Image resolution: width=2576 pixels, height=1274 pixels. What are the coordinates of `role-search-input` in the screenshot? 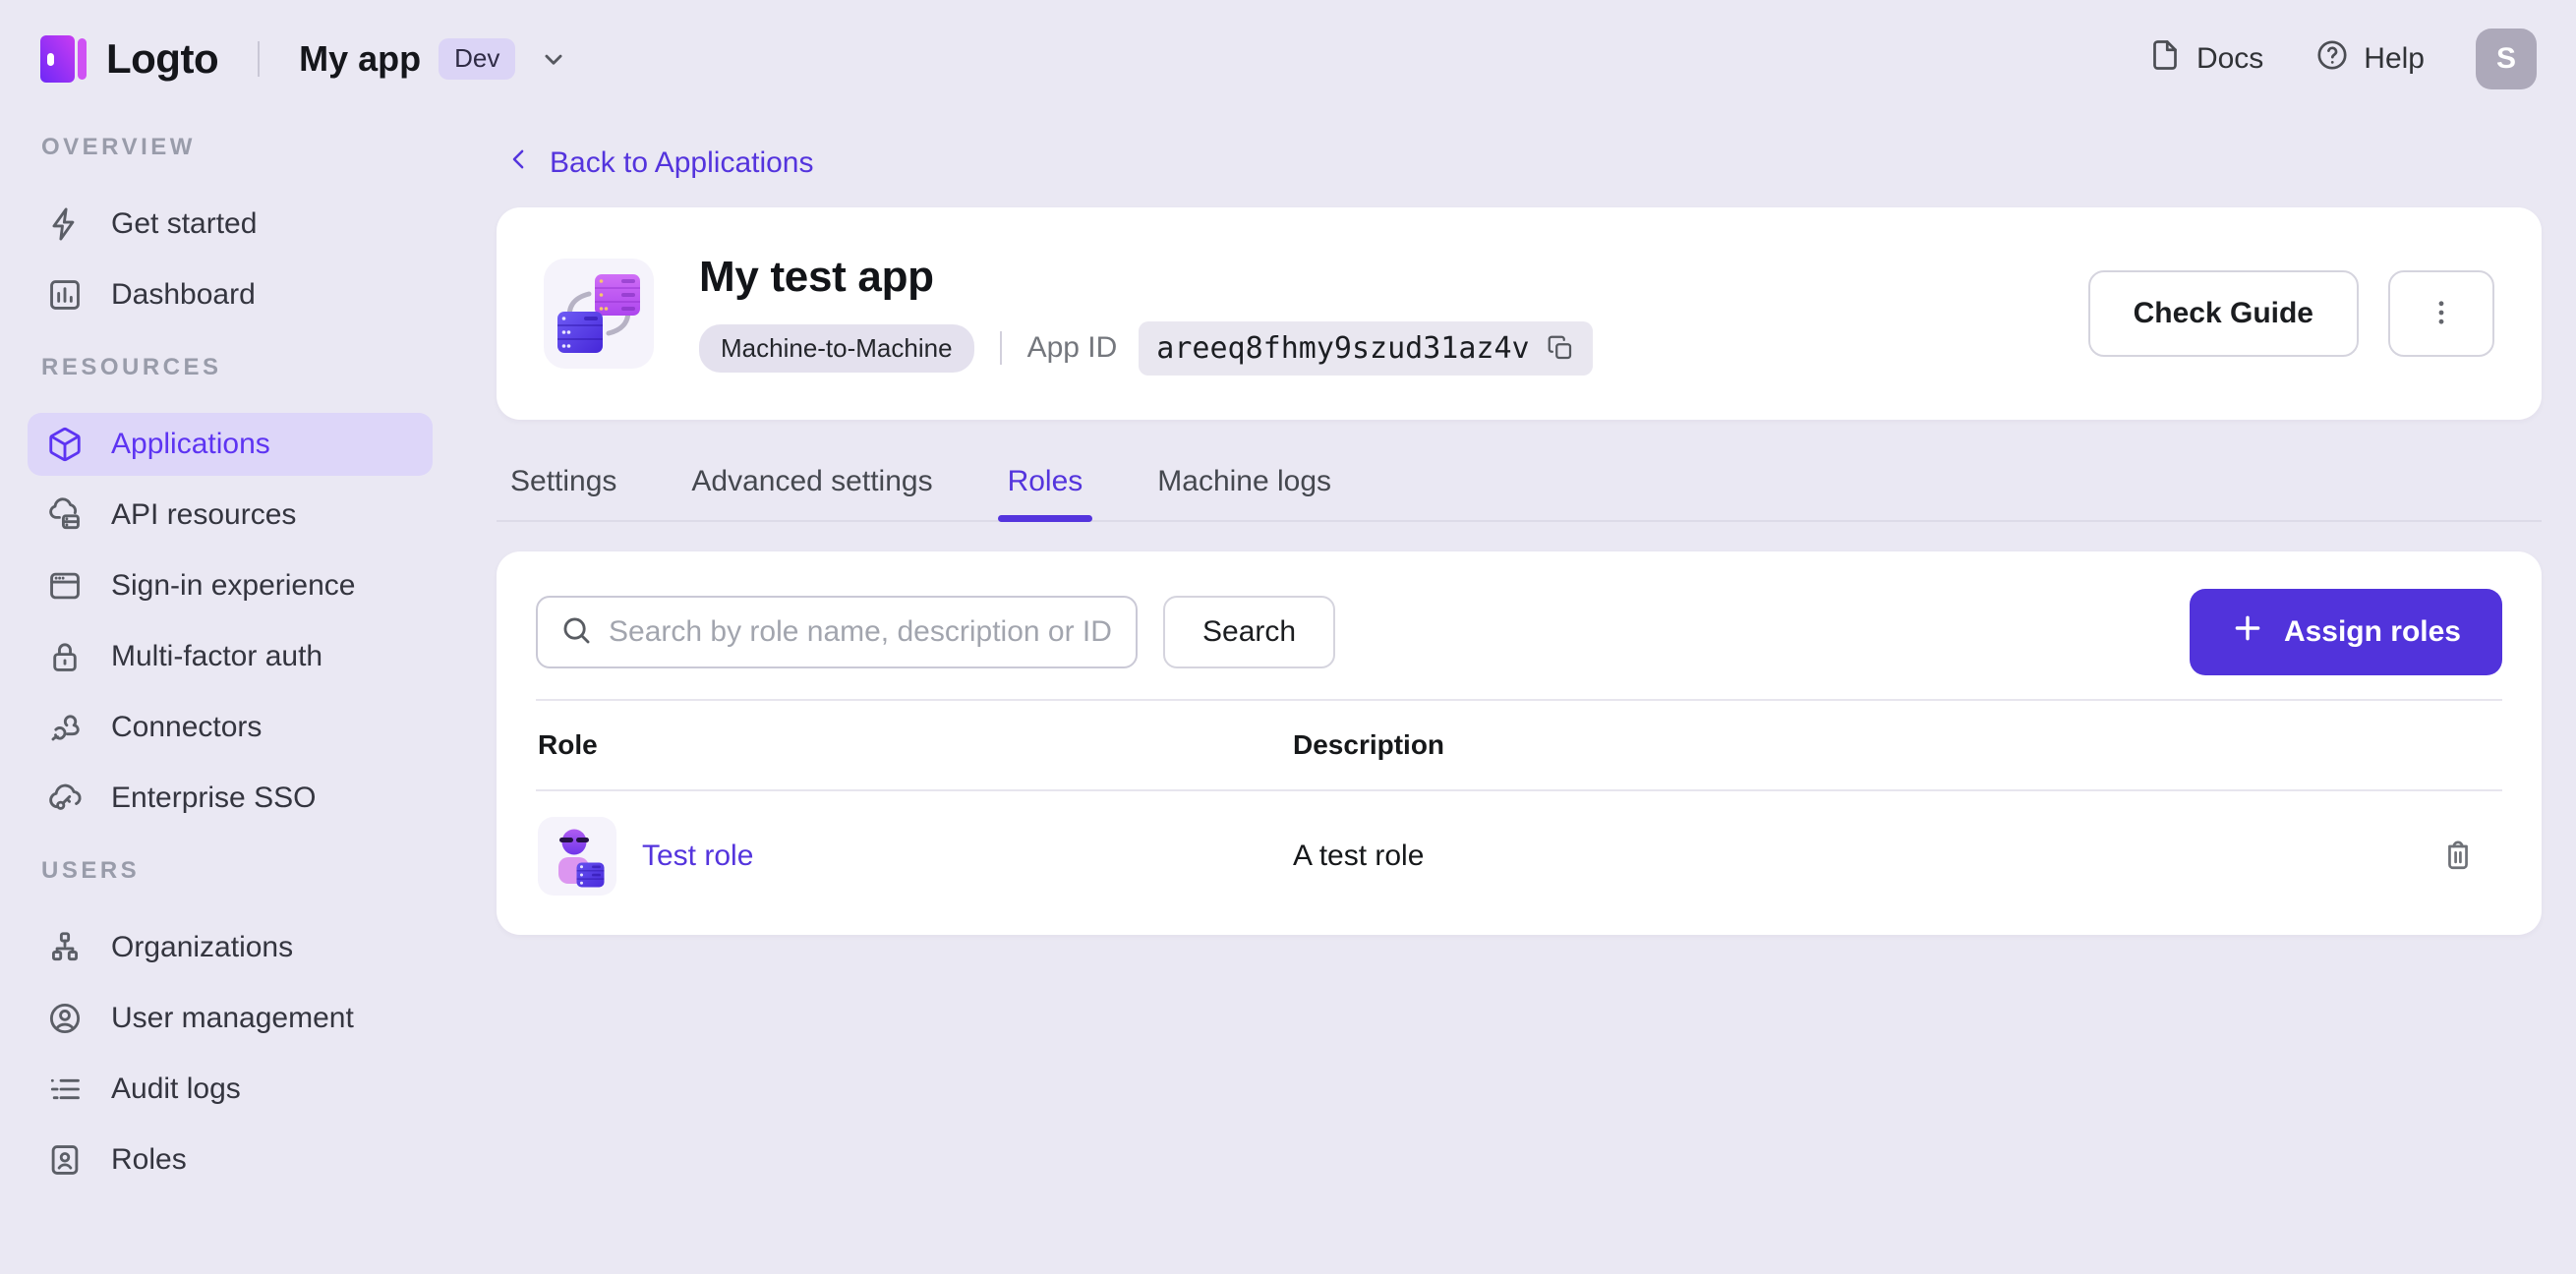 It's located at (861, 632).